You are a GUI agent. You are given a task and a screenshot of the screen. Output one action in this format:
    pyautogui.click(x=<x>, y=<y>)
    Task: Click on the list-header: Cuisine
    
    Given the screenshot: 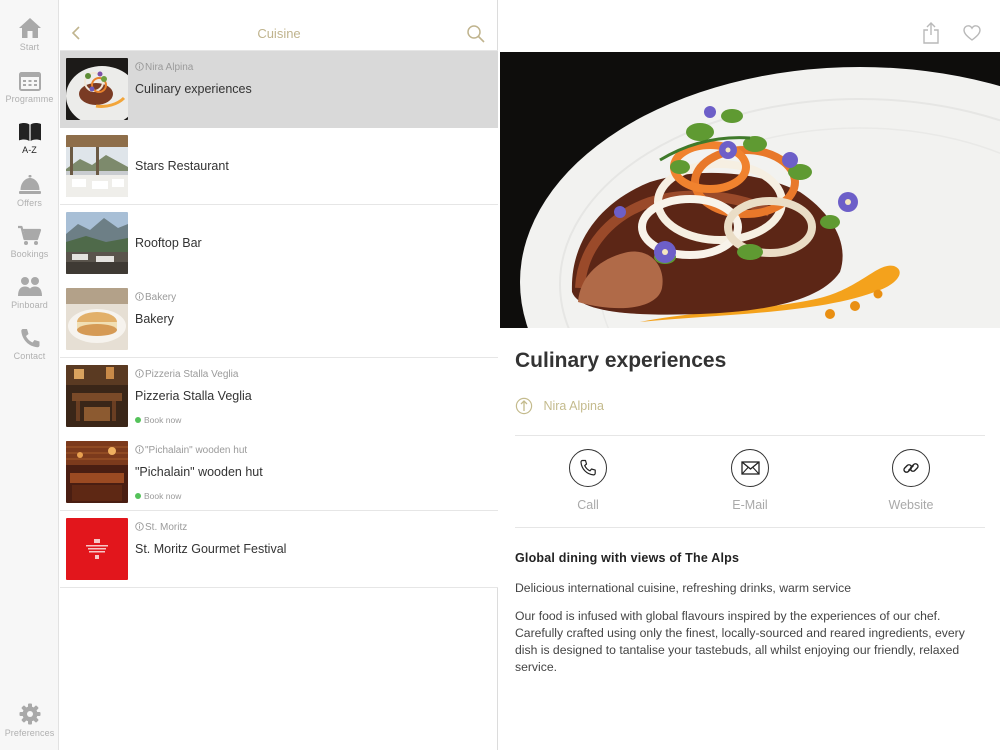 What is the action you would take?
    pyautogui.click(x=279, y=25)
    